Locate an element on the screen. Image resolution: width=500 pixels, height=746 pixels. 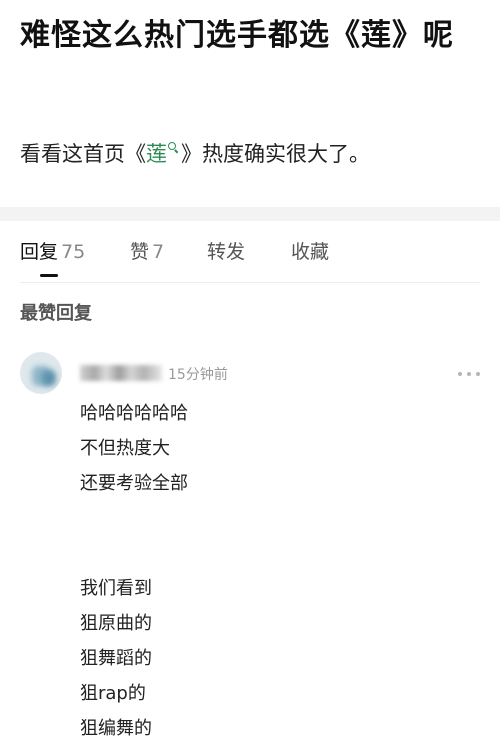
comment-line: 狙编舞的 is located at coordinates (116, 728).